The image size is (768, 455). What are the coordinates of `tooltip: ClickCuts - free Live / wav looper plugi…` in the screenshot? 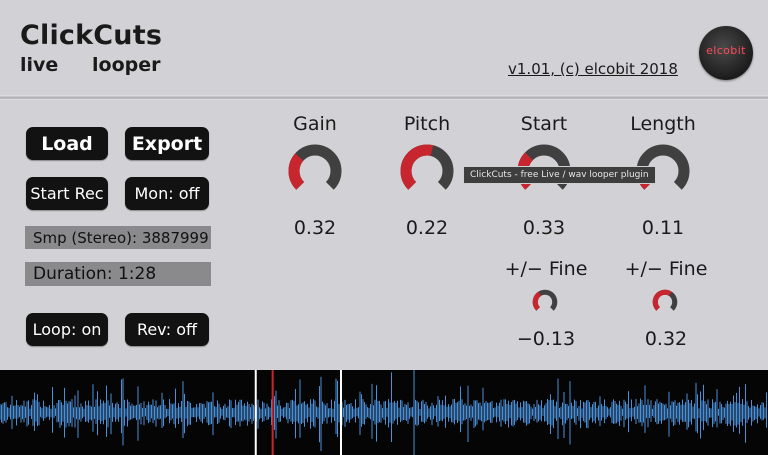 It's located at (559, 175).